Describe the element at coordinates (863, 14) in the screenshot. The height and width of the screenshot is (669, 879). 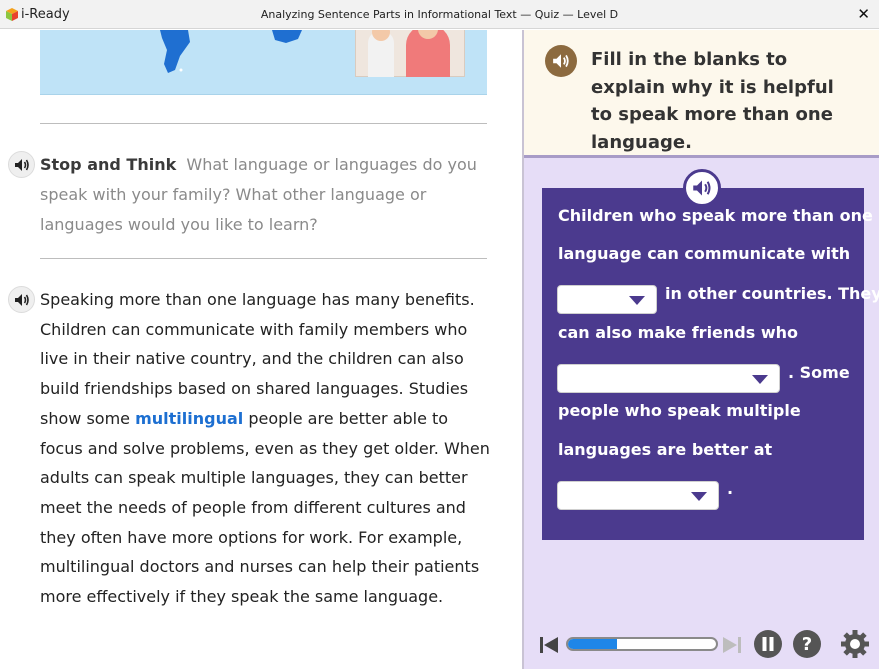
I see `close-button: ✕` at that location.